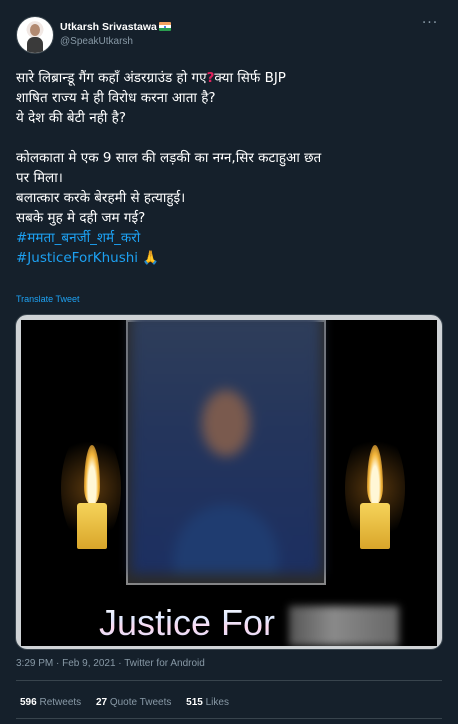  I want to click on hashtag-link: #ममता_बनर्जी_शर्म_करो, so click(78, 238).